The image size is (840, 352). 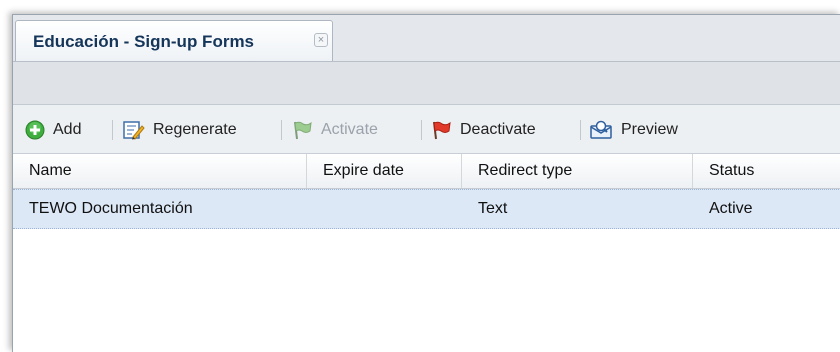 What do you see at coordinates (349, 129) in the screenshot?
I see `activate-label: Activate` at bounding box center [349, 129].